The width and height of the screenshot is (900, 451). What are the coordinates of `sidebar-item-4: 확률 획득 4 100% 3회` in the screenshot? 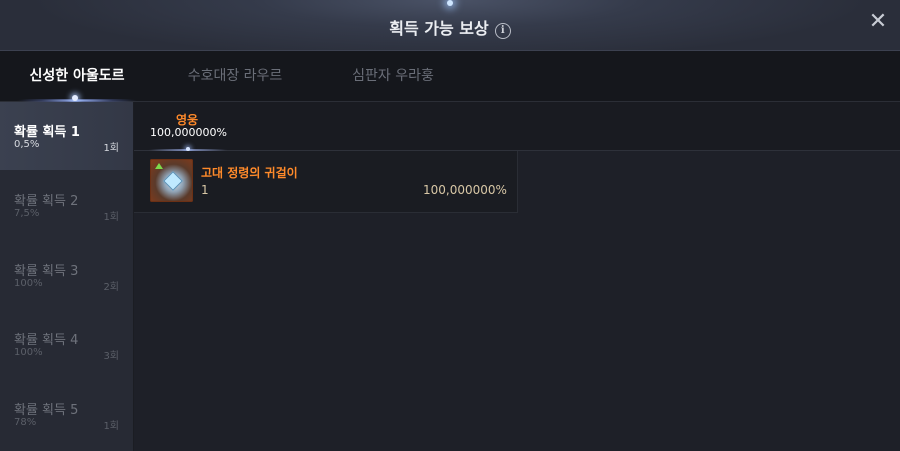 It's located at (66, 344).